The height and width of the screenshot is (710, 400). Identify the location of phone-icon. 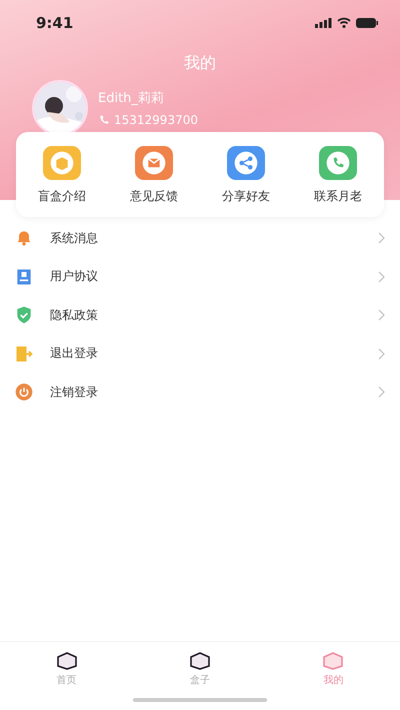
(103, 120).